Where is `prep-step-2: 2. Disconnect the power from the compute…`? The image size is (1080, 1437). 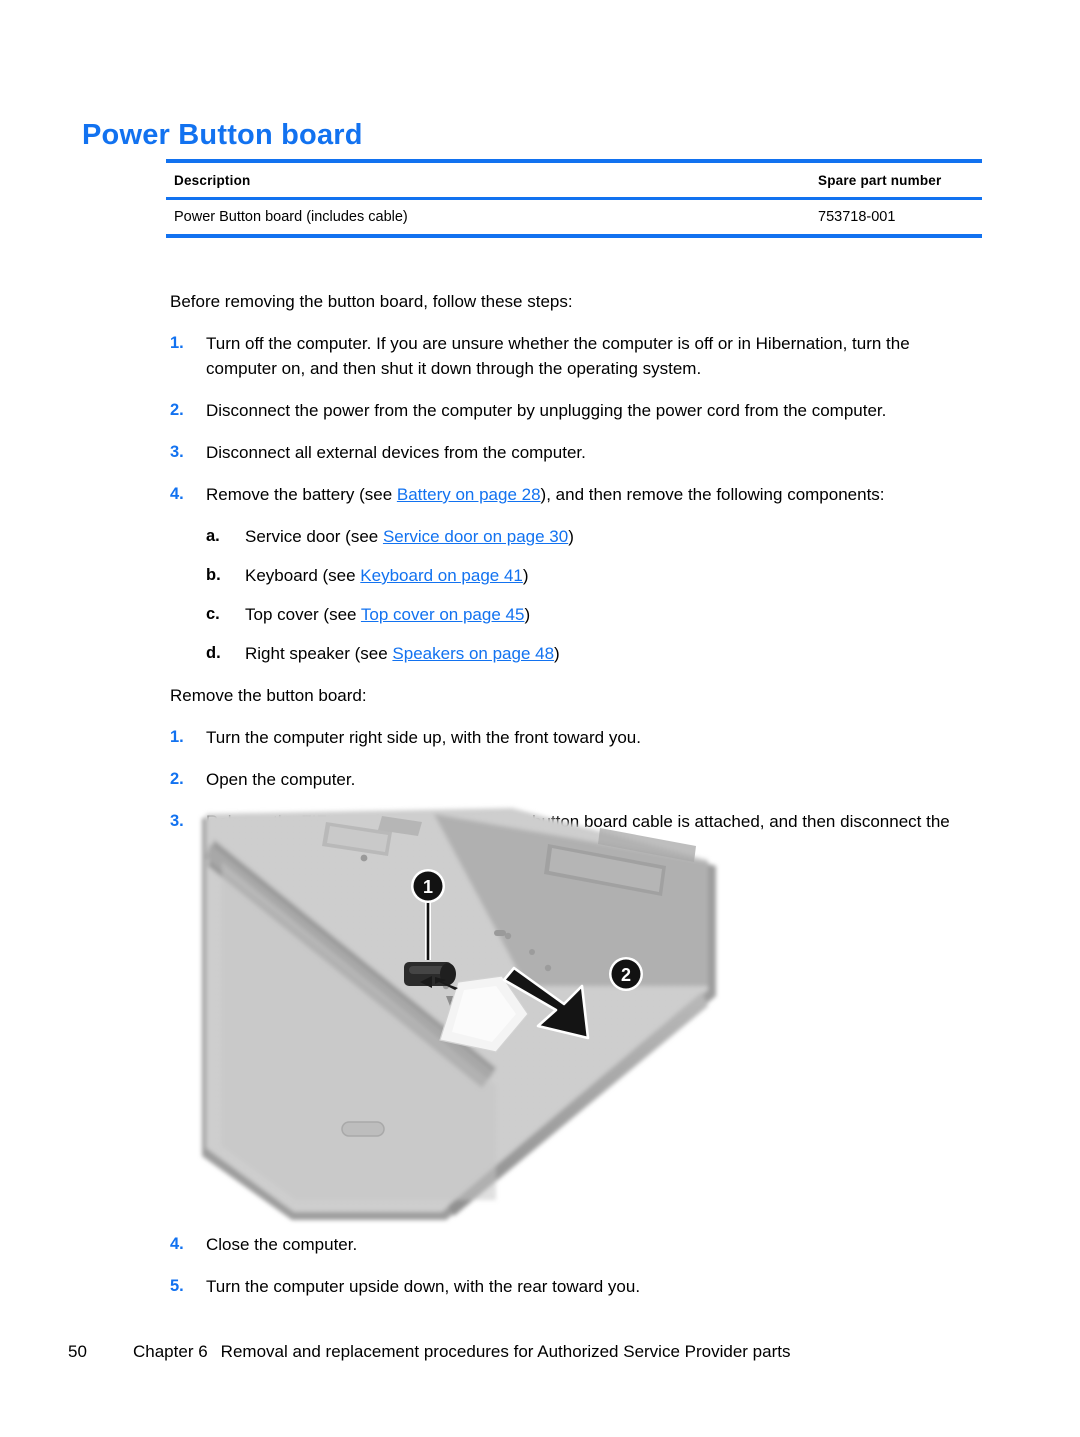
prep-step-2: 2. Disconnect the power from the compute… is located at coordinates (577, 410).